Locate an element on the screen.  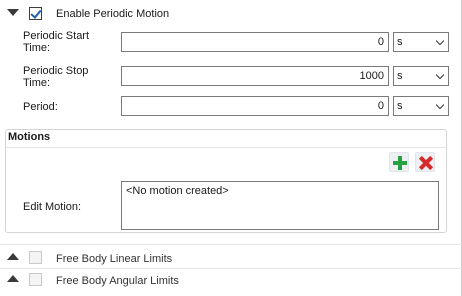
periodic-stop-unit-select: s is located at coordinates (421, 76).